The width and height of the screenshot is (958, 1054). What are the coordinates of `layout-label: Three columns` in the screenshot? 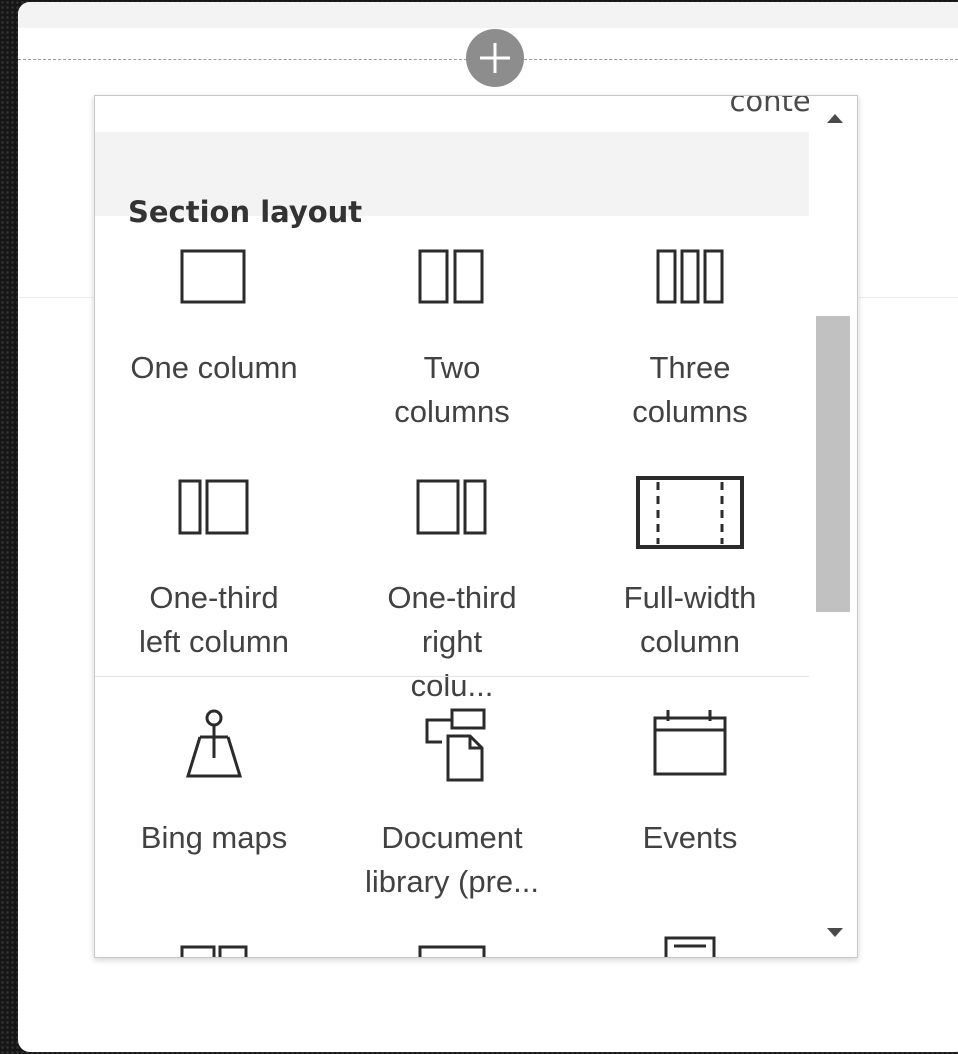 It's located at (690, 389).